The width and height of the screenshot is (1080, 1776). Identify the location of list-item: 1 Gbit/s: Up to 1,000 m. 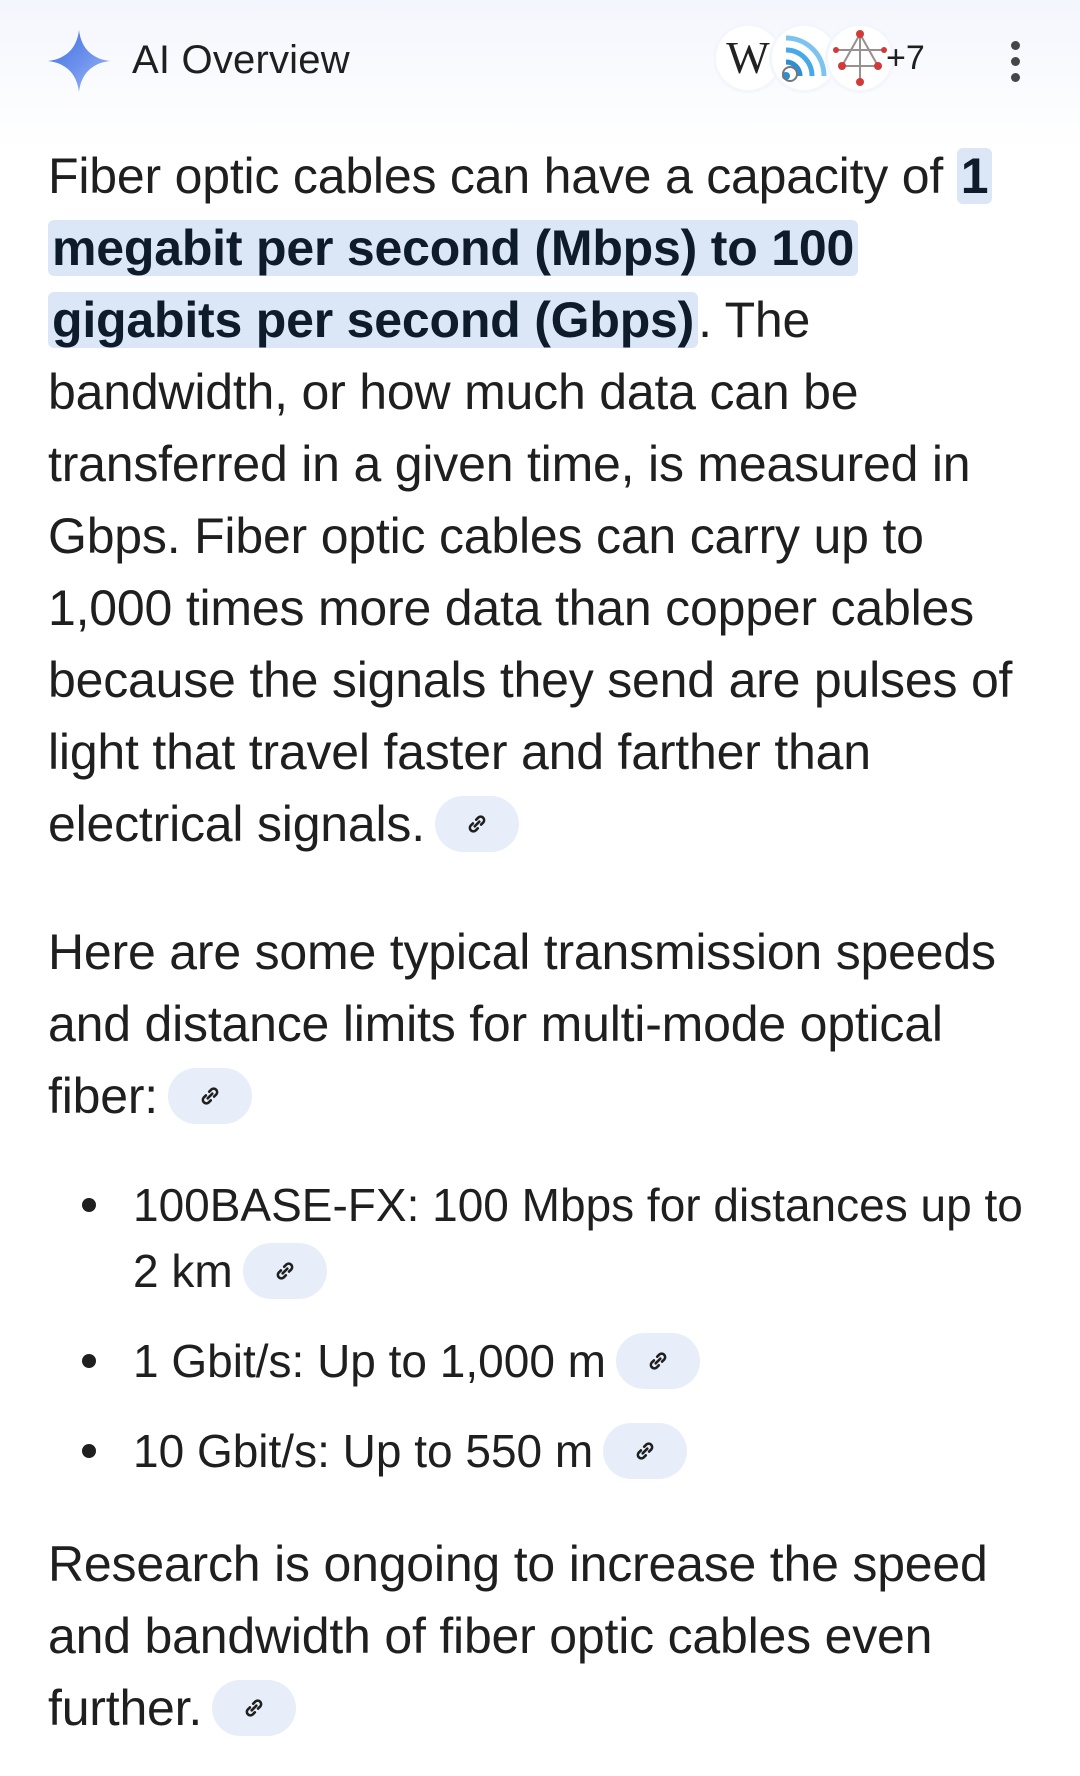
(543, 1361).